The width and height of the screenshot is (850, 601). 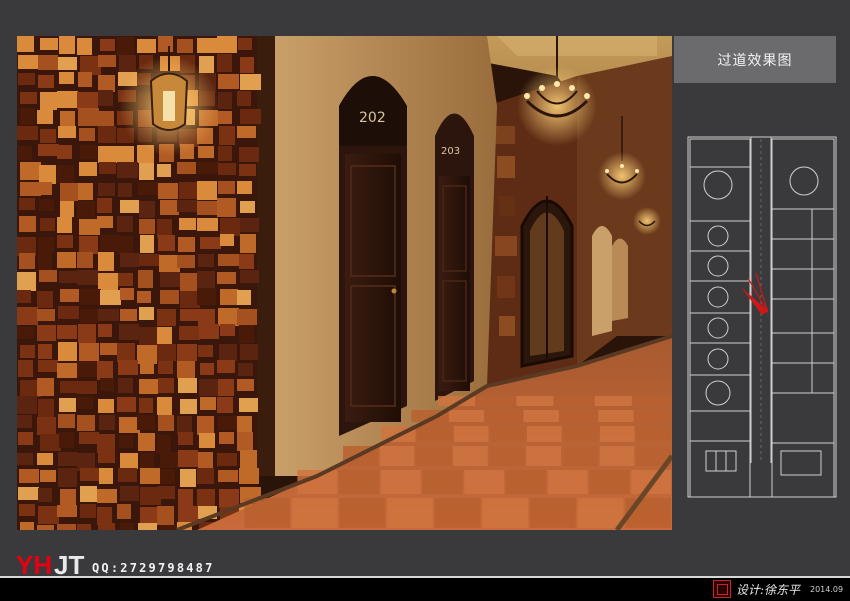 What do you see at coordinates (768, 590) in the screenshot?
I see `designer-signature: 设计:徐东平` at bounding box center [768, 590].